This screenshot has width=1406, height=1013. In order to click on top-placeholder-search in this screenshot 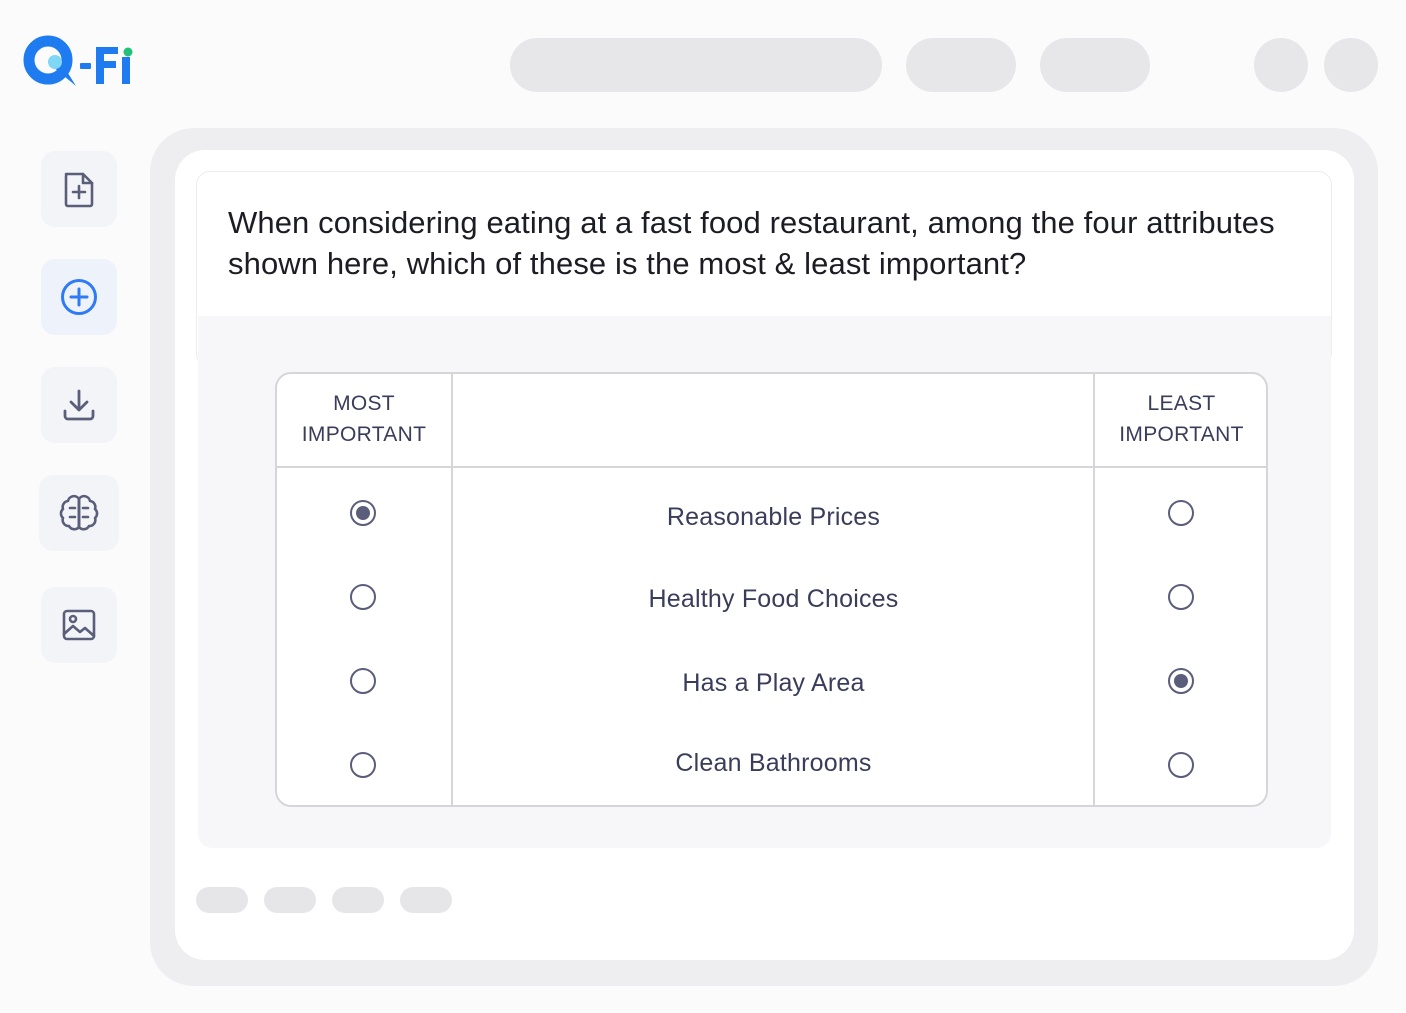, I will do `click(696, 65)`.